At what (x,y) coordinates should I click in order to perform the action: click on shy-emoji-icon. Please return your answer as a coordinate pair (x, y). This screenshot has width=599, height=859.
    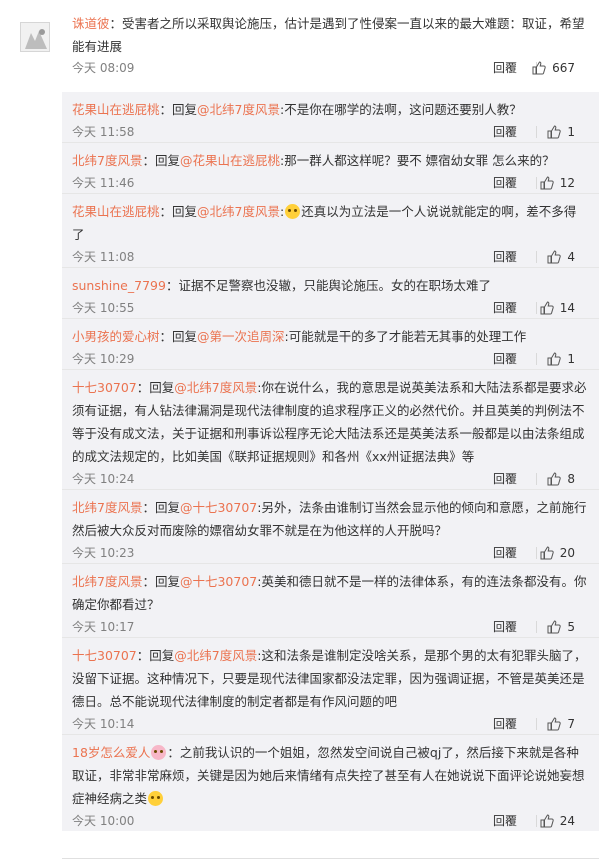
    Looking at the image, I should click on (156, 798).